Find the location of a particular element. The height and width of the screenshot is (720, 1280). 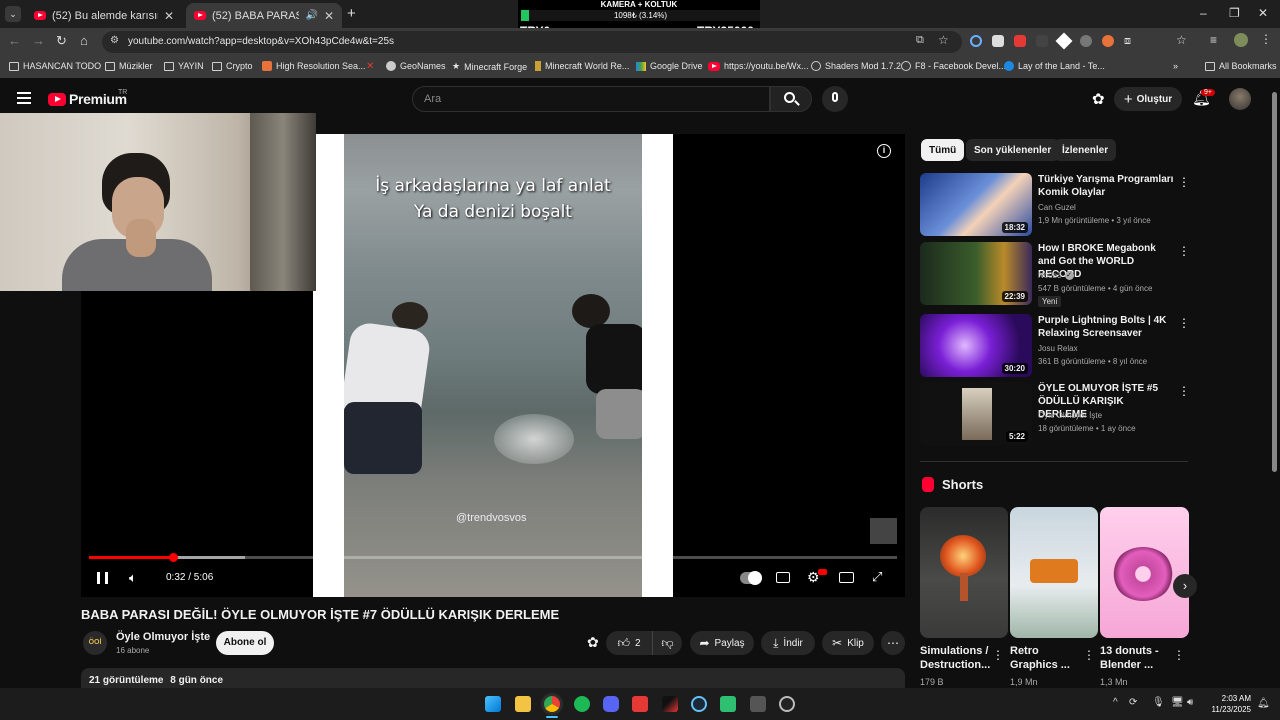

more-actions-button: ⋯ is located at coordinates (893, 643).